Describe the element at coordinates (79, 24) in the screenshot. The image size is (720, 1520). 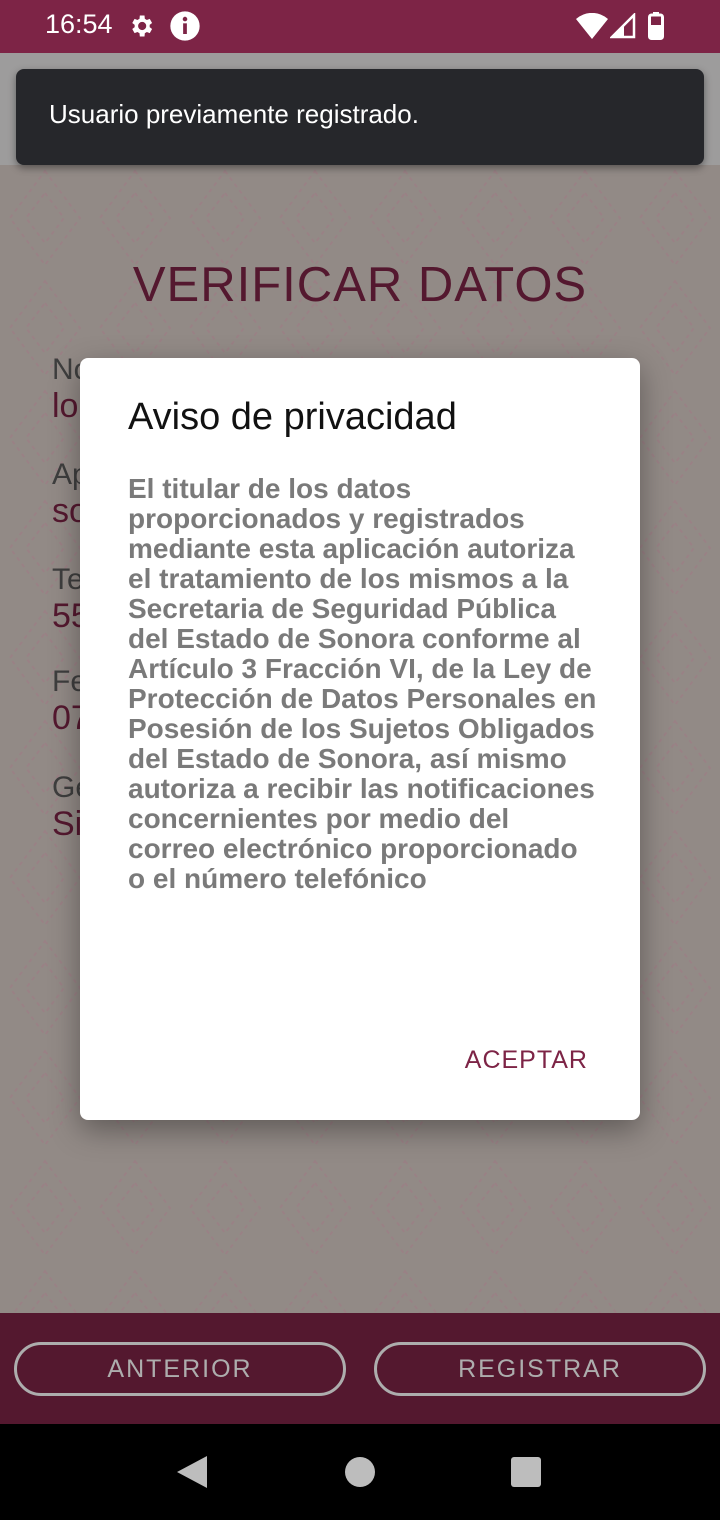
I see `status-time: 16:54` at that location.